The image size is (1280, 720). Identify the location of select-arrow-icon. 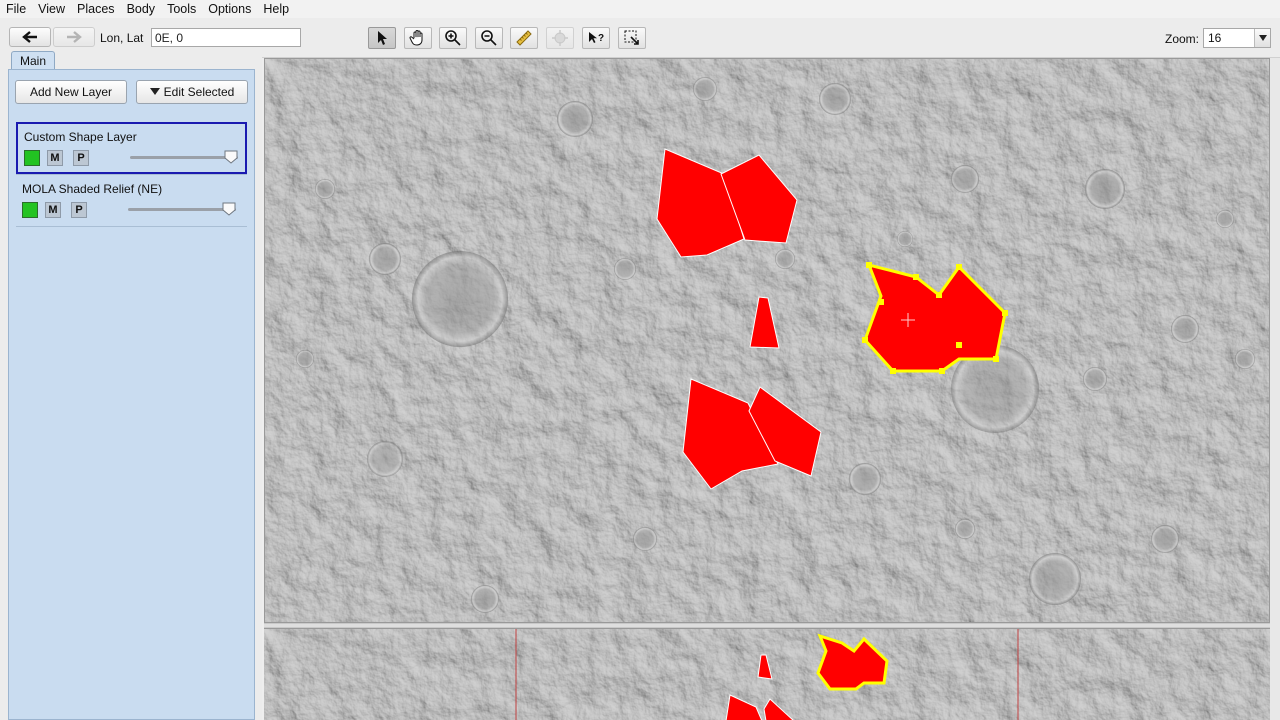
(382, 38).